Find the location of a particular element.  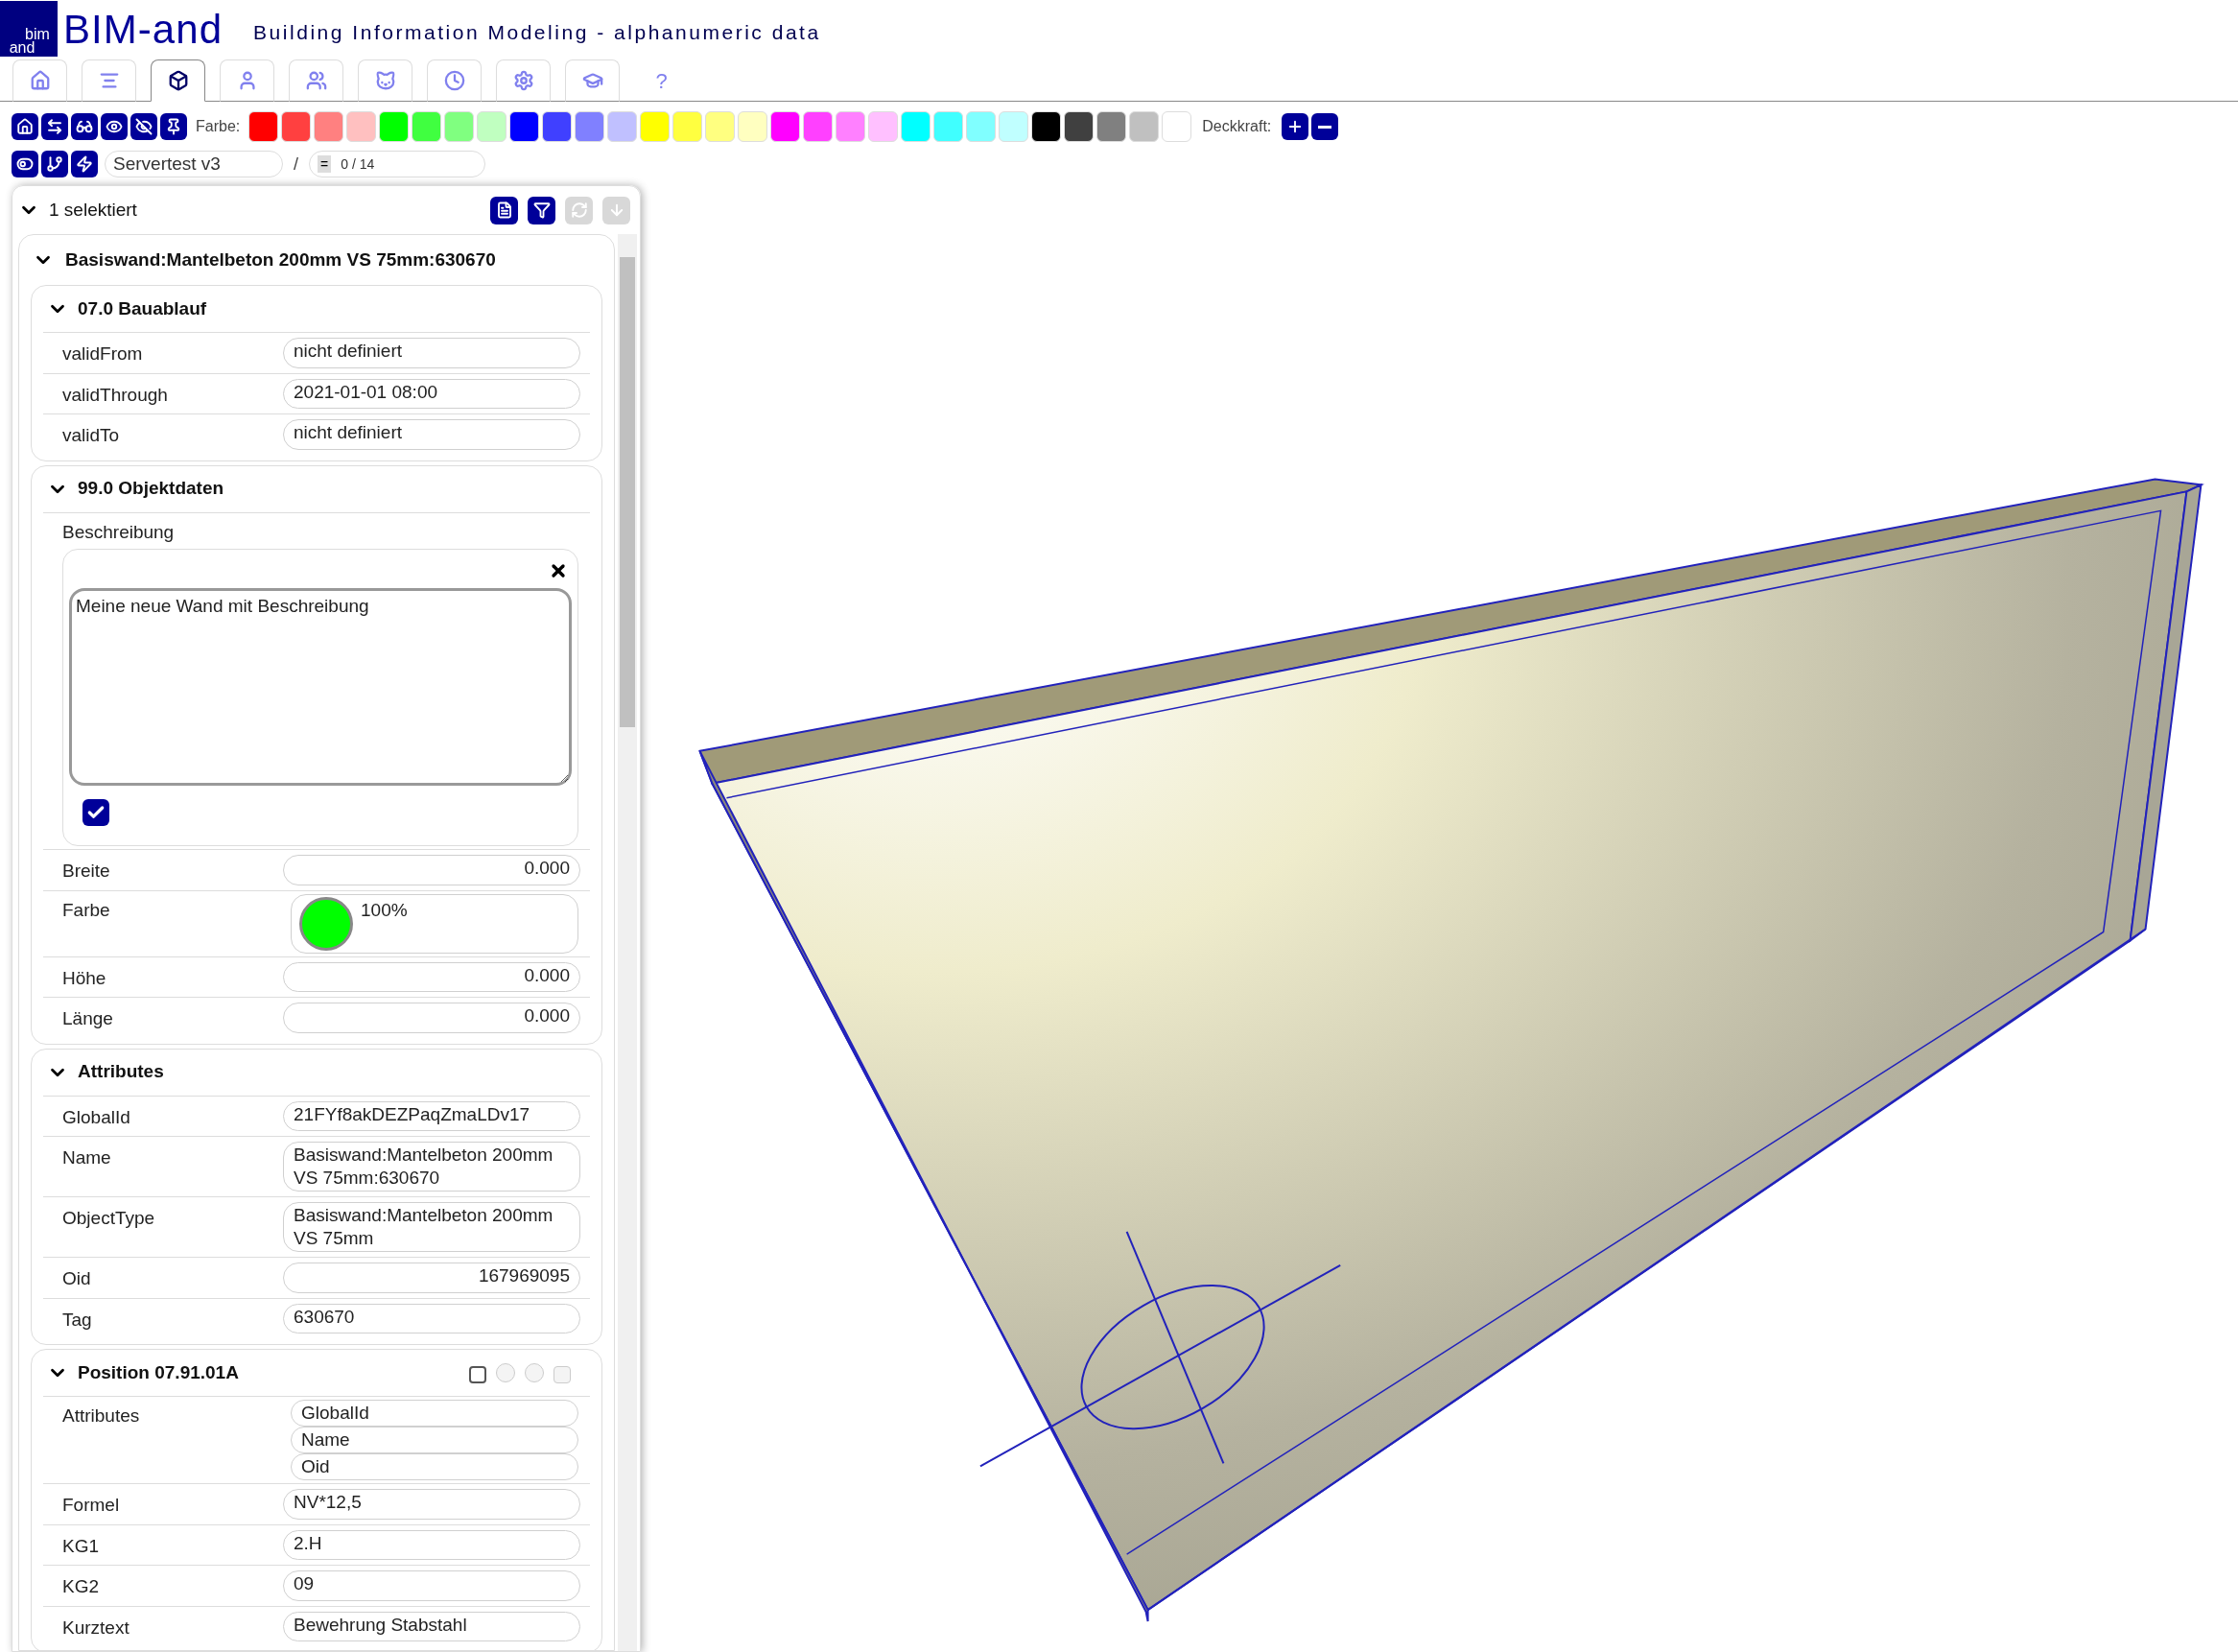

eye-icon is located at coordinates (115, 126).